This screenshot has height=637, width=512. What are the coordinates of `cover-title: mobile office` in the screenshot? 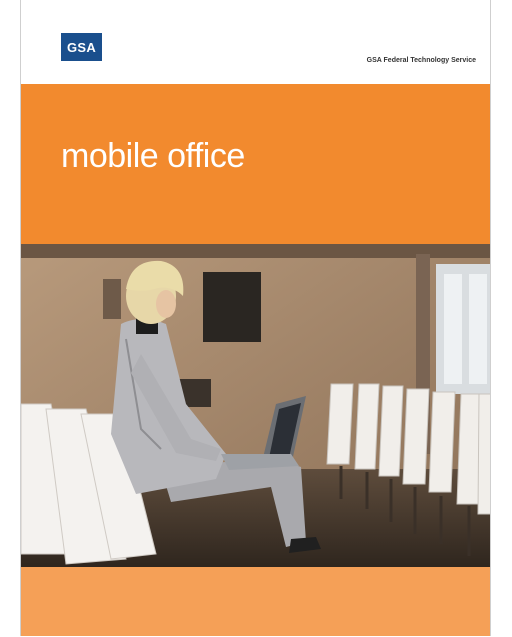 It's located at (153, 156).